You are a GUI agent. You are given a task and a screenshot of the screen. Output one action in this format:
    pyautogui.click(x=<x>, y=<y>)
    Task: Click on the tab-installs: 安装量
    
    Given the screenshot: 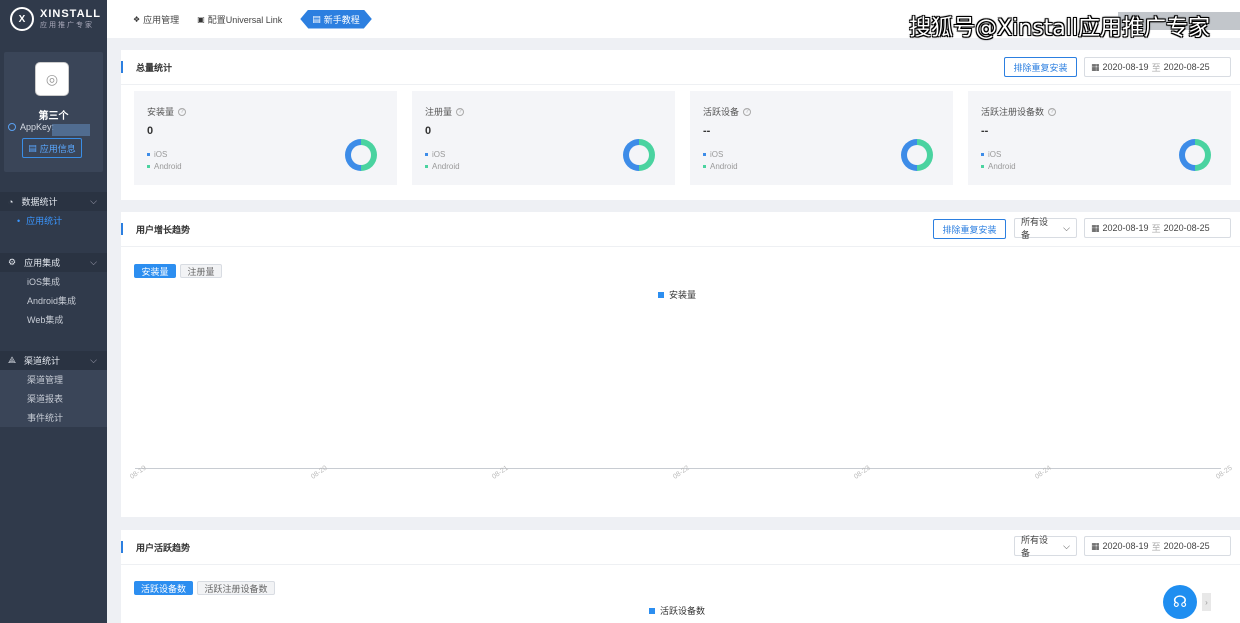 What is the action you would take?
    pyautogui.click(x=155, y=271)
    